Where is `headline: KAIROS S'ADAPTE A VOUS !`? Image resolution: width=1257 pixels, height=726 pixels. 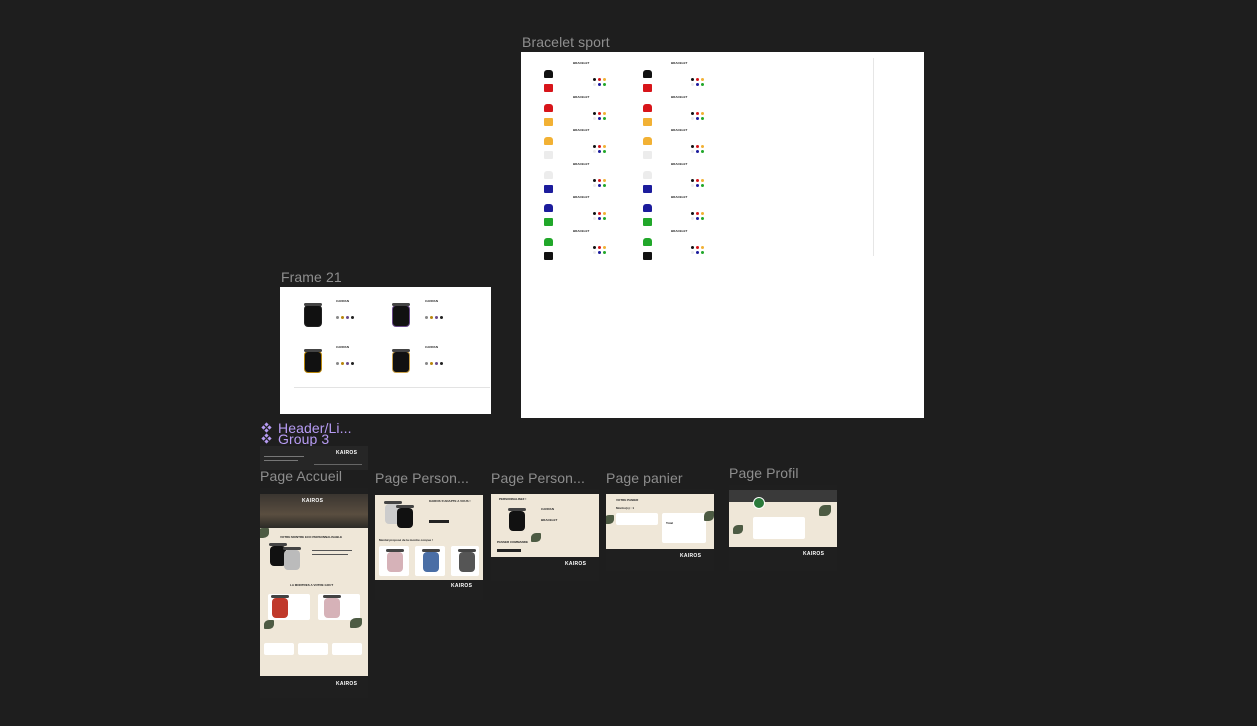 headline: KAIROS S'ADAPTE A VOUS ! is located at coordinates (450, 501).